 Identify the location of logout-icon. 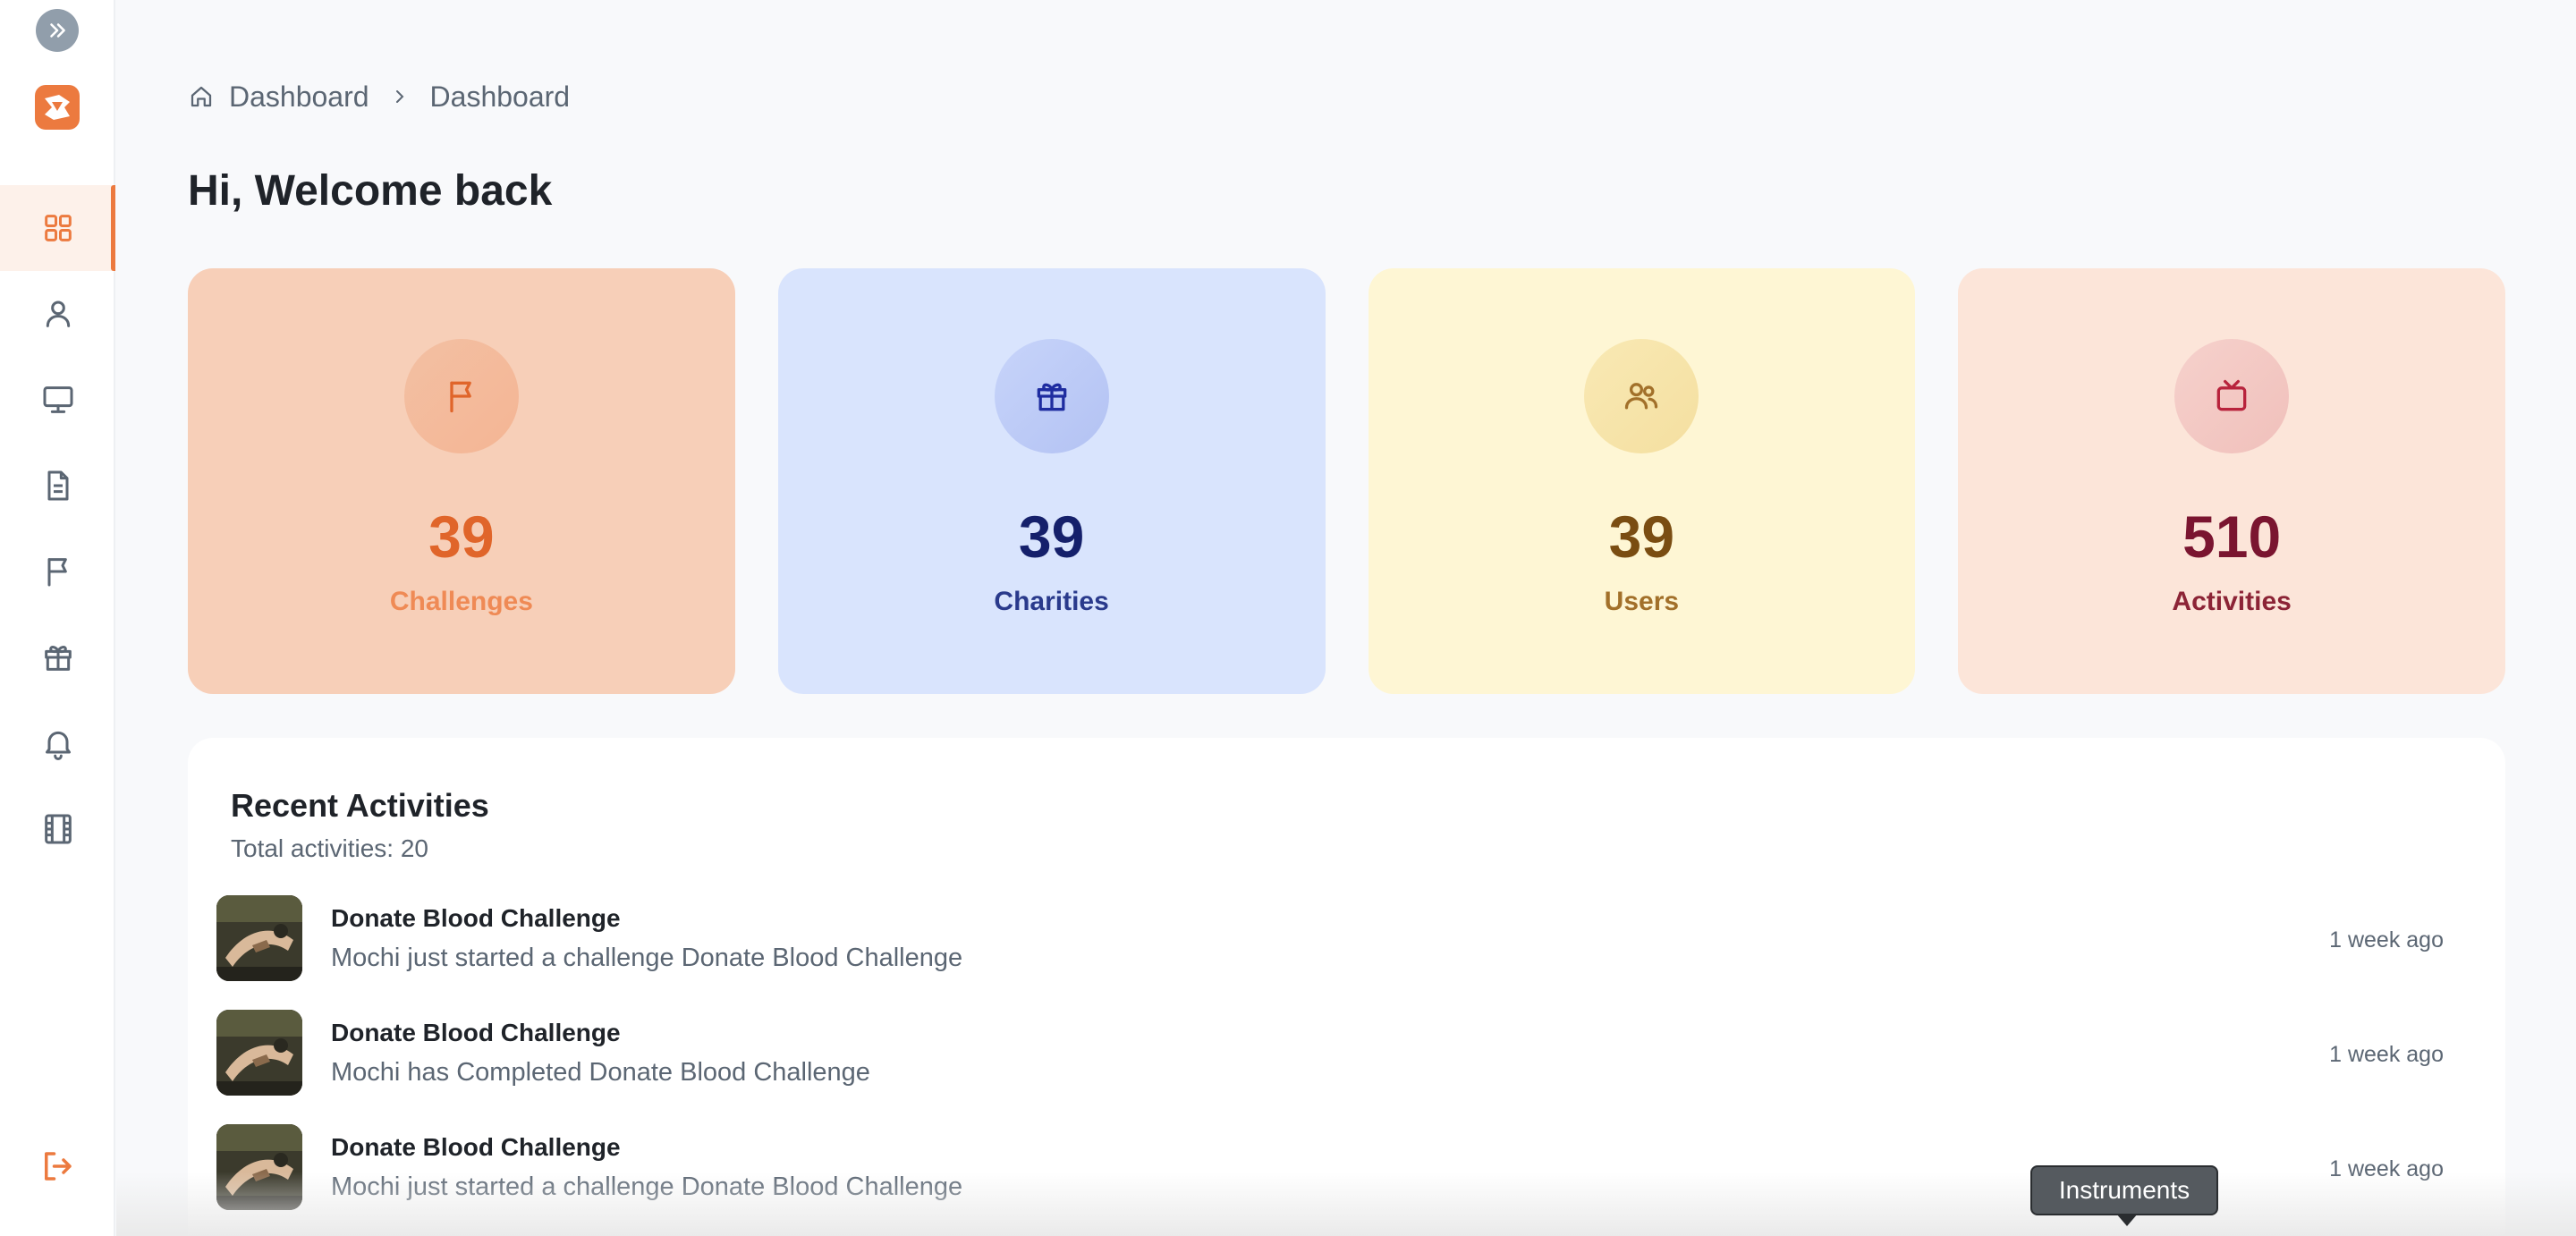
(58, 1166).